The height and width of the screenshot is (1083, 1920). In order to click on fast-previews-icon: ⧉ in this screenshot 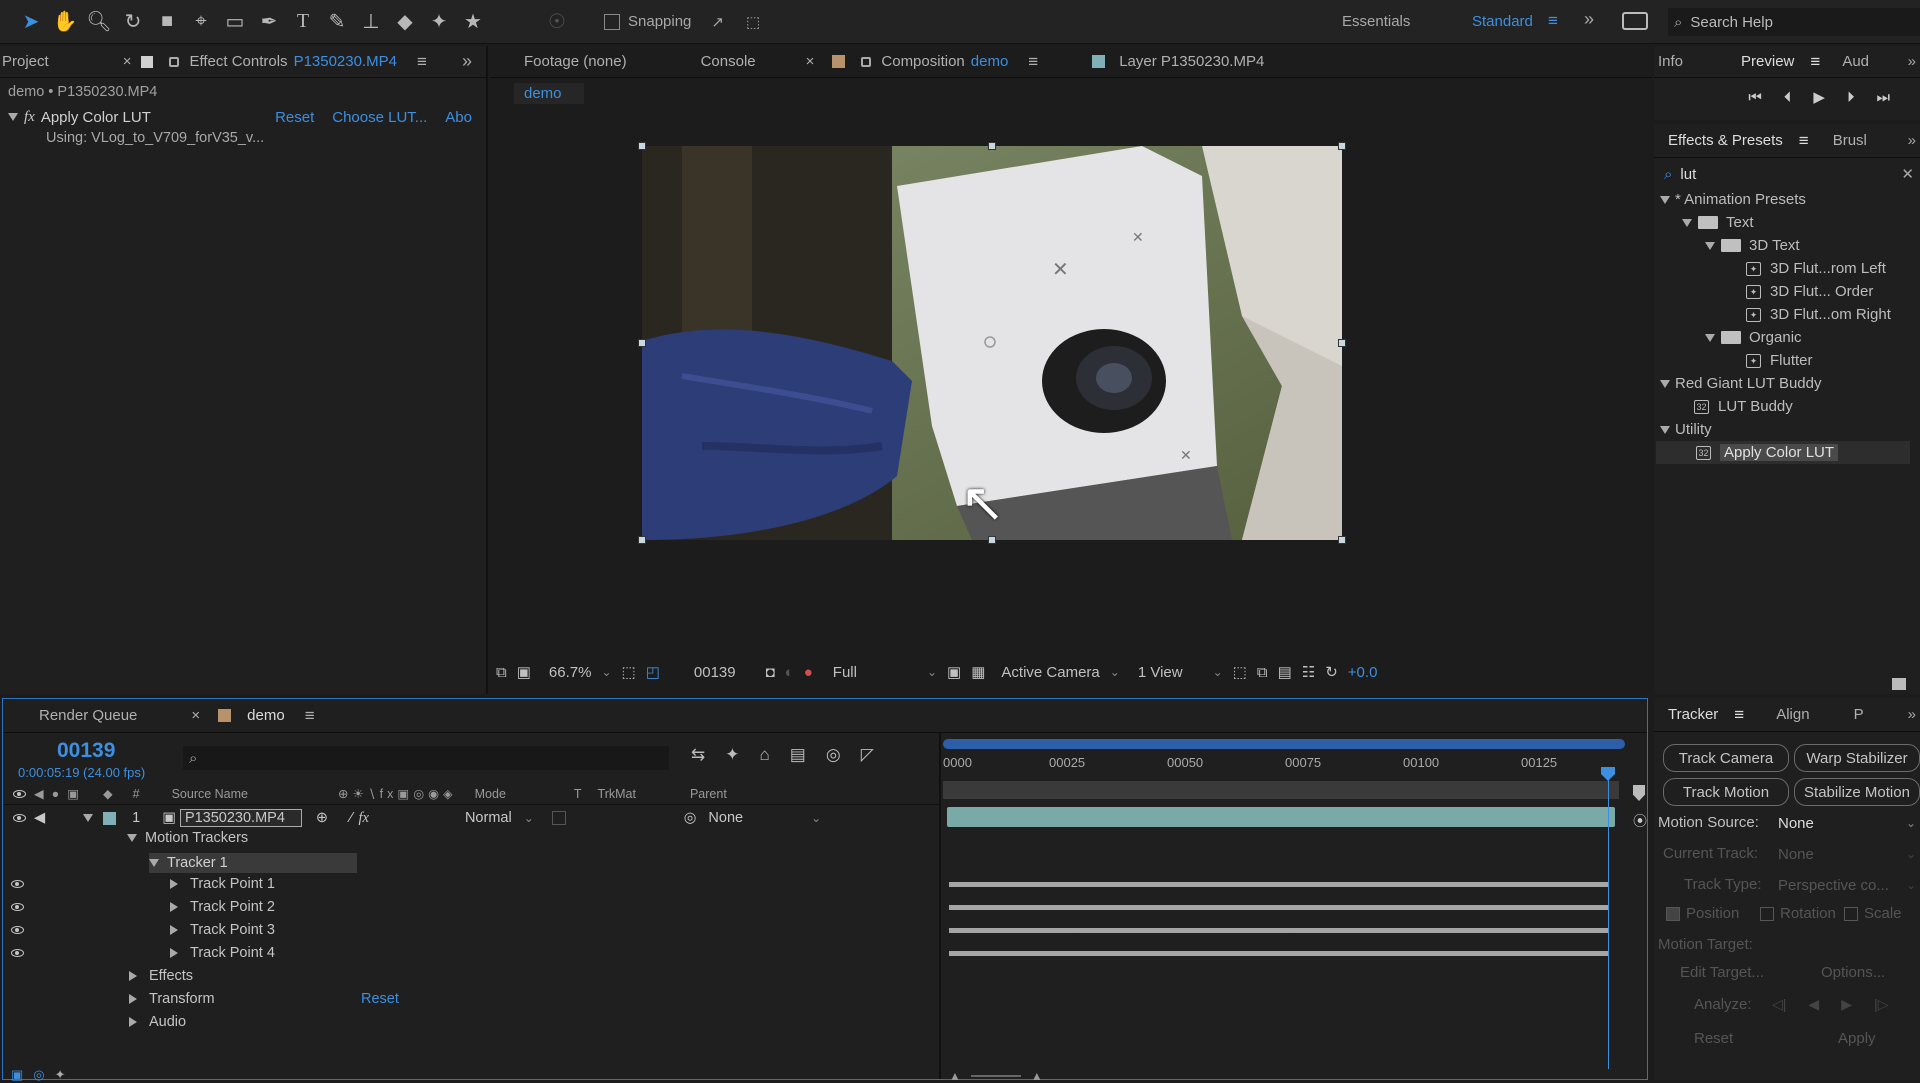, I will do `click(1262, 672)`.